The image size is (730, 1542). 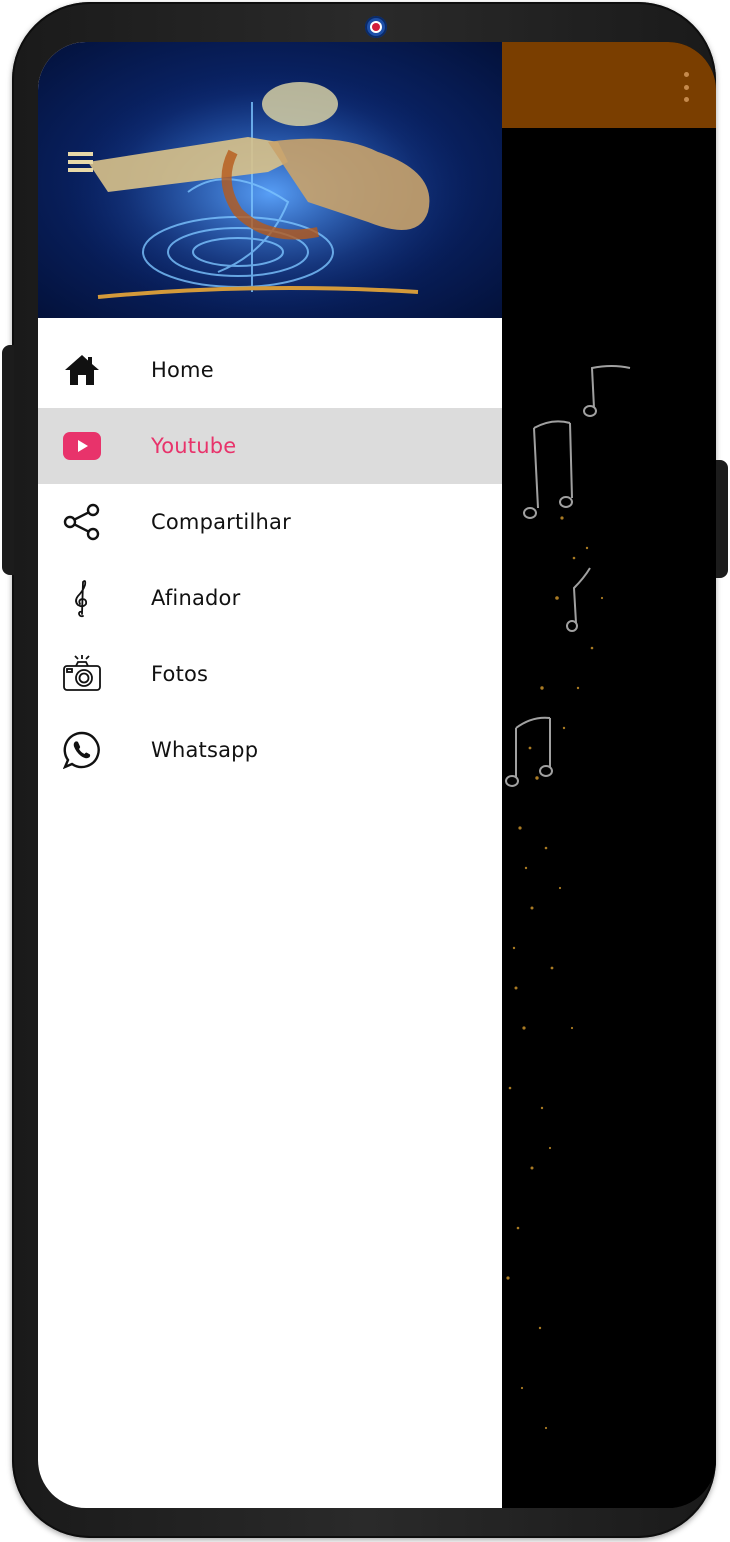 I want to click on volume-button, so click(x=8, y=460).